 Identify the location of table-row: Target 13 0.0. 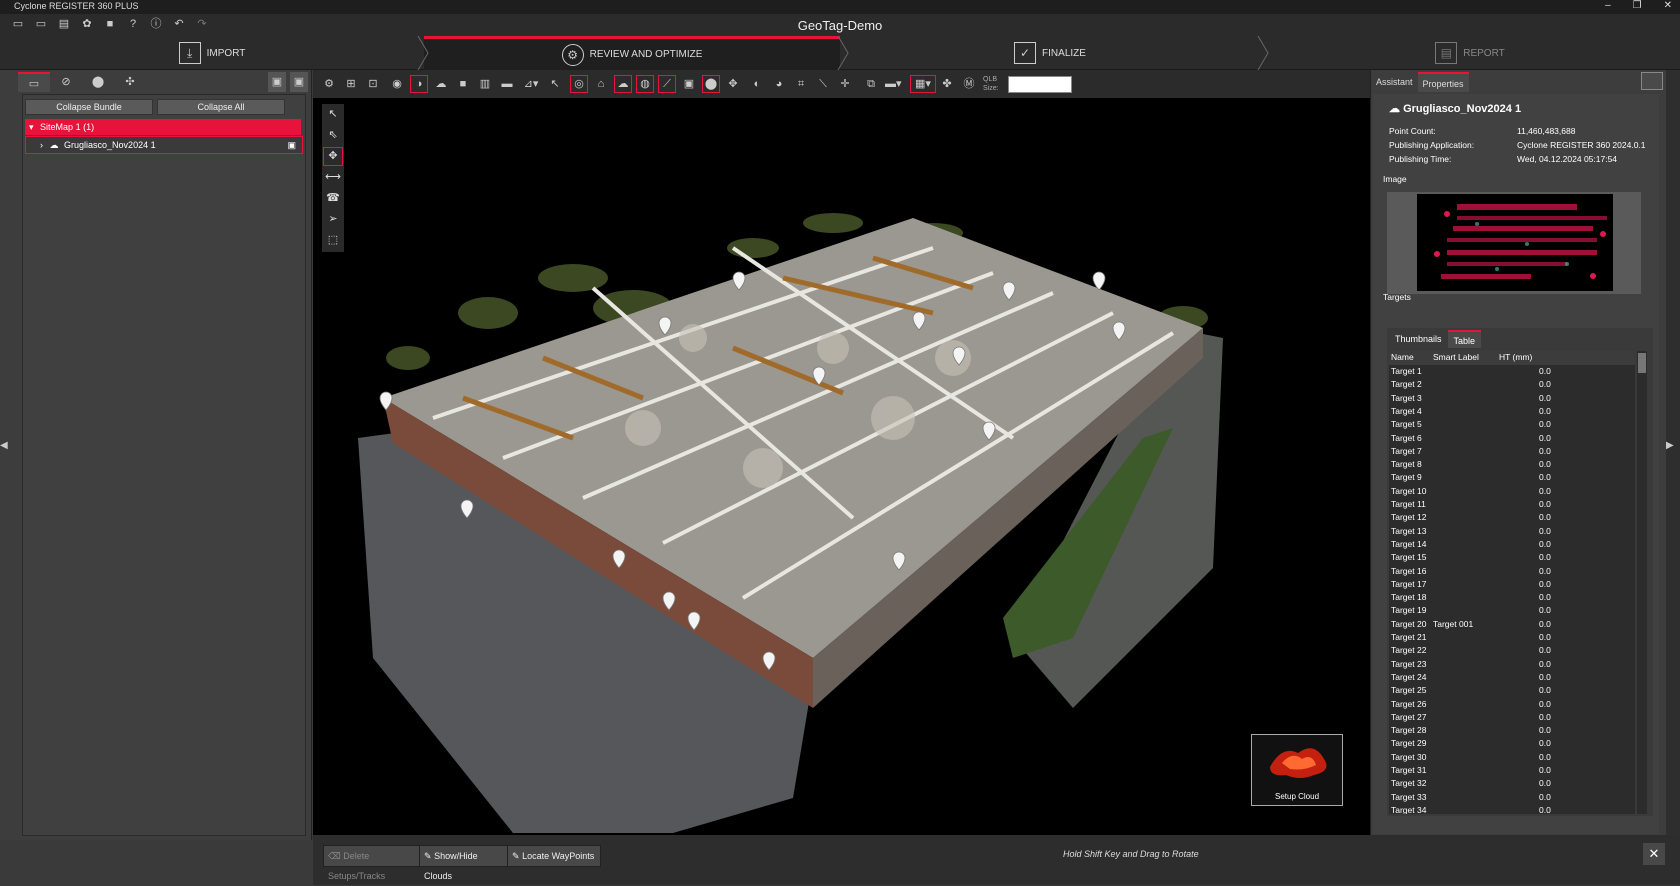
(1512, 531).